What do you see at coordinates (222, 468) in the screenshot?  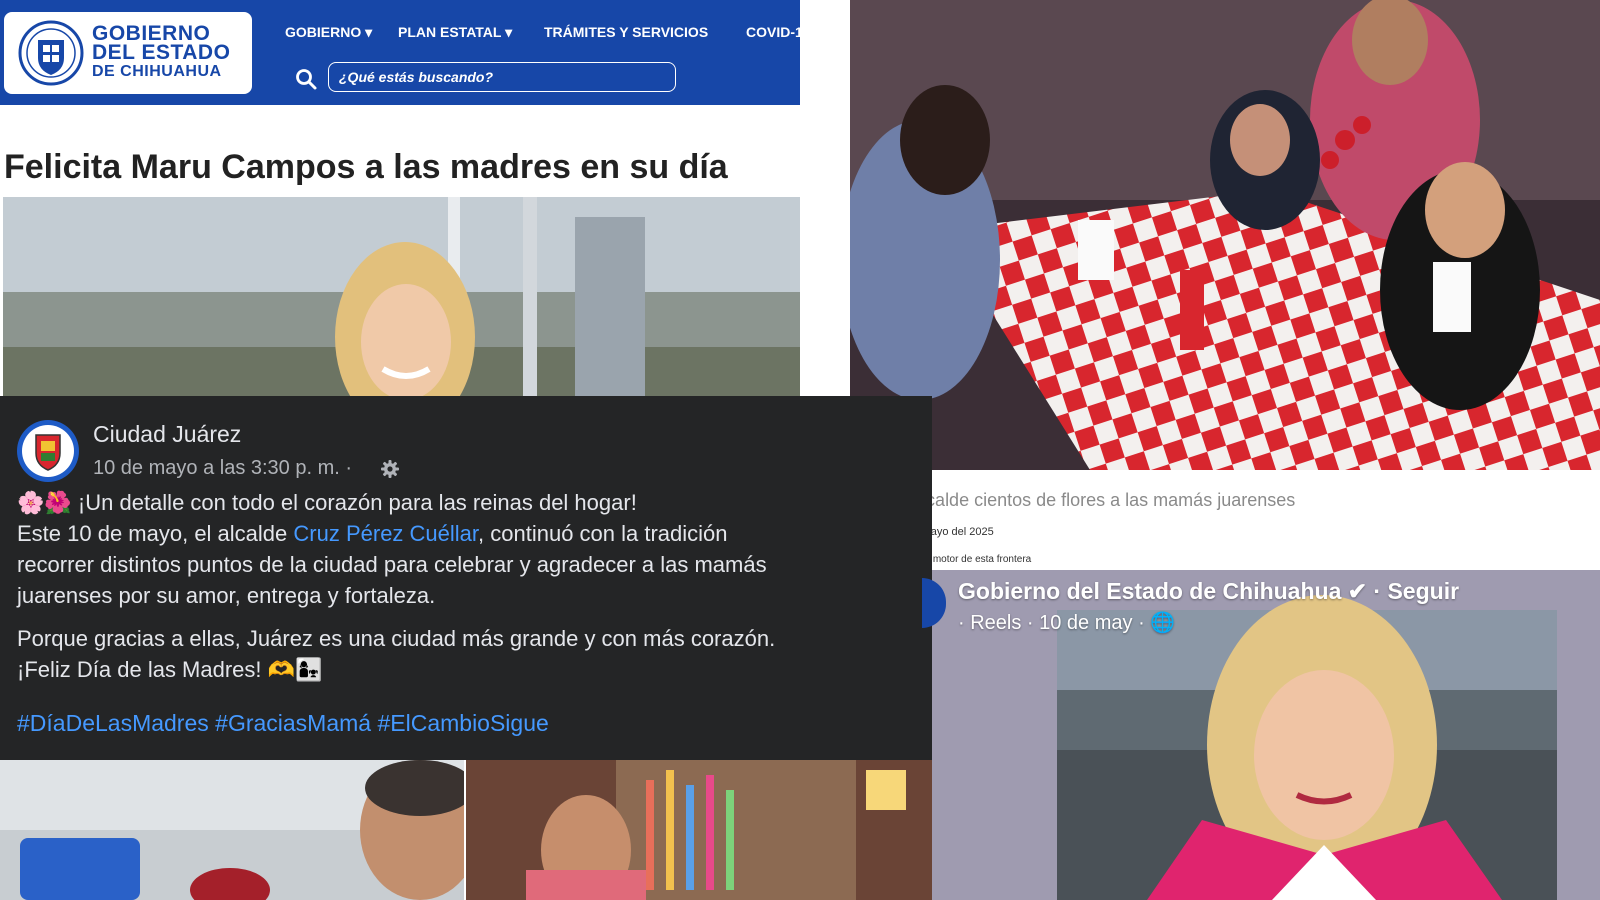 I see `post-timestamp: 10 de mayo a las 3:30 p. m. ·` at bounding box center [222, 468].